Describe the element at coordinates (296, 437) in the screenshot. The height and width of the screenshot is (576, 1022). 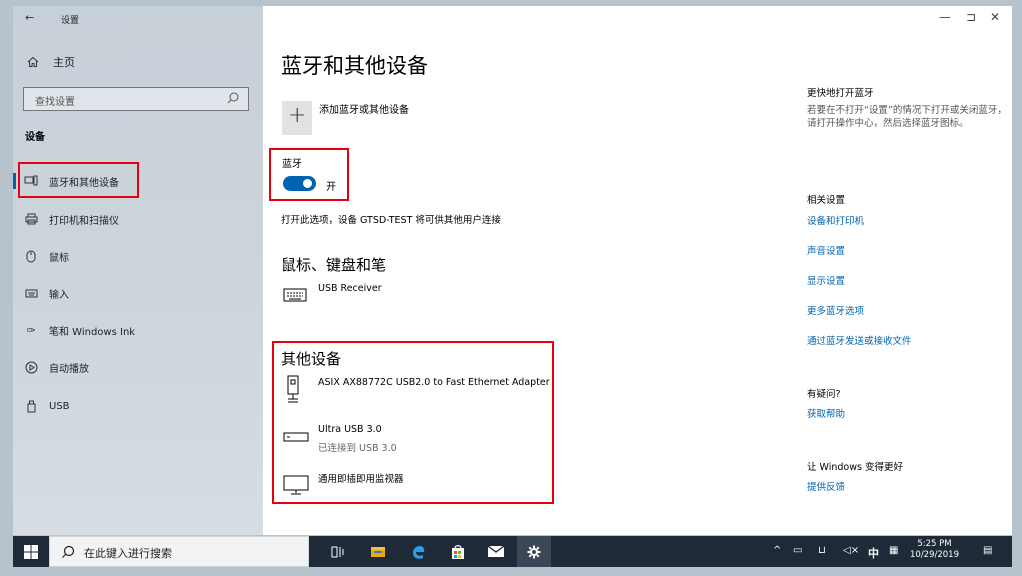
I see `usb-drive-icon` at that location.